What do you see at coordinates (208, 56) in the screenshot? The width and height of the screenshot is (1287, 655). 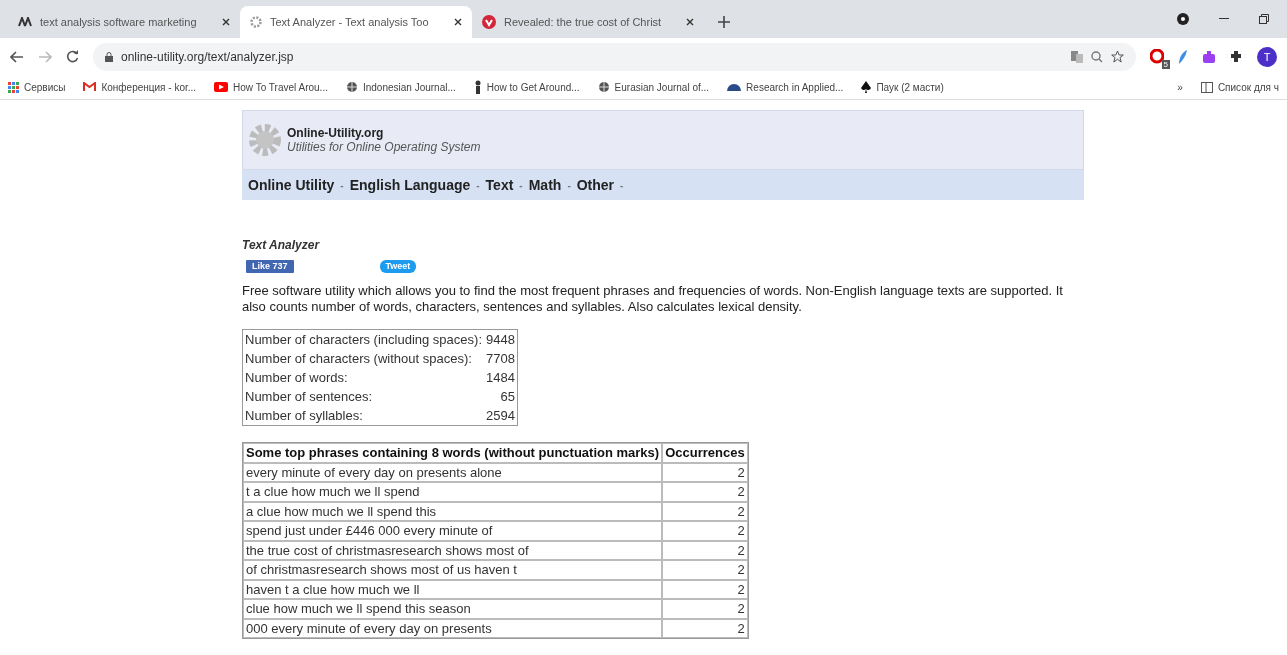 I see `url-text: online-utility.org/text/analyzer.jsp` at bounding box center [208, 56].